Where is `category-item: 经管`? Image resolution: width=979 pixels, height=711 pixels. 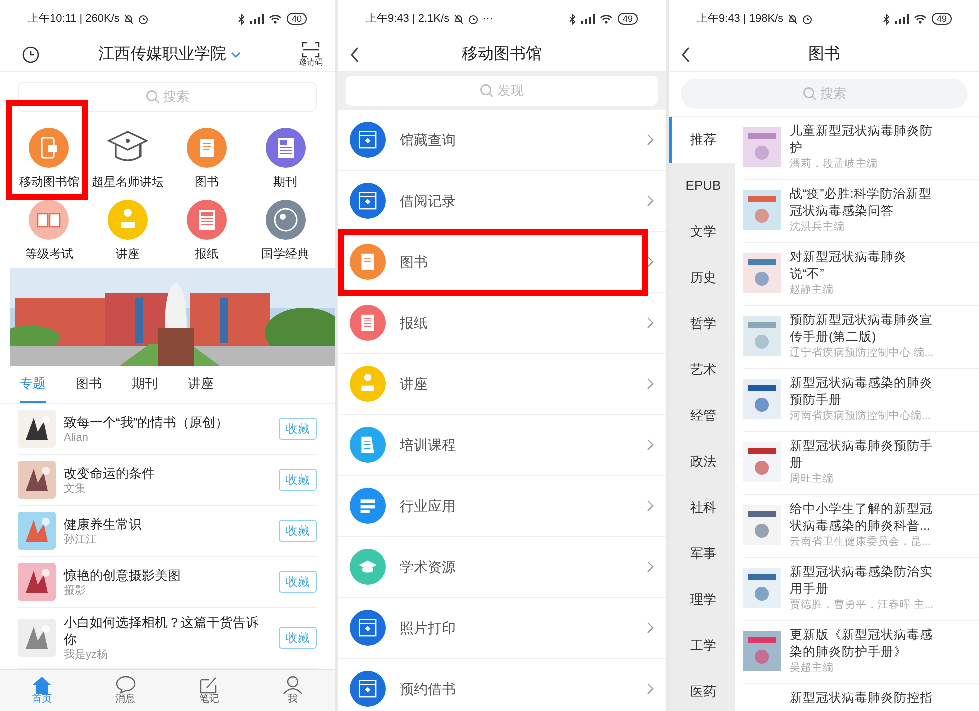
category-item: 经管 is located at coordinates (702, 416).